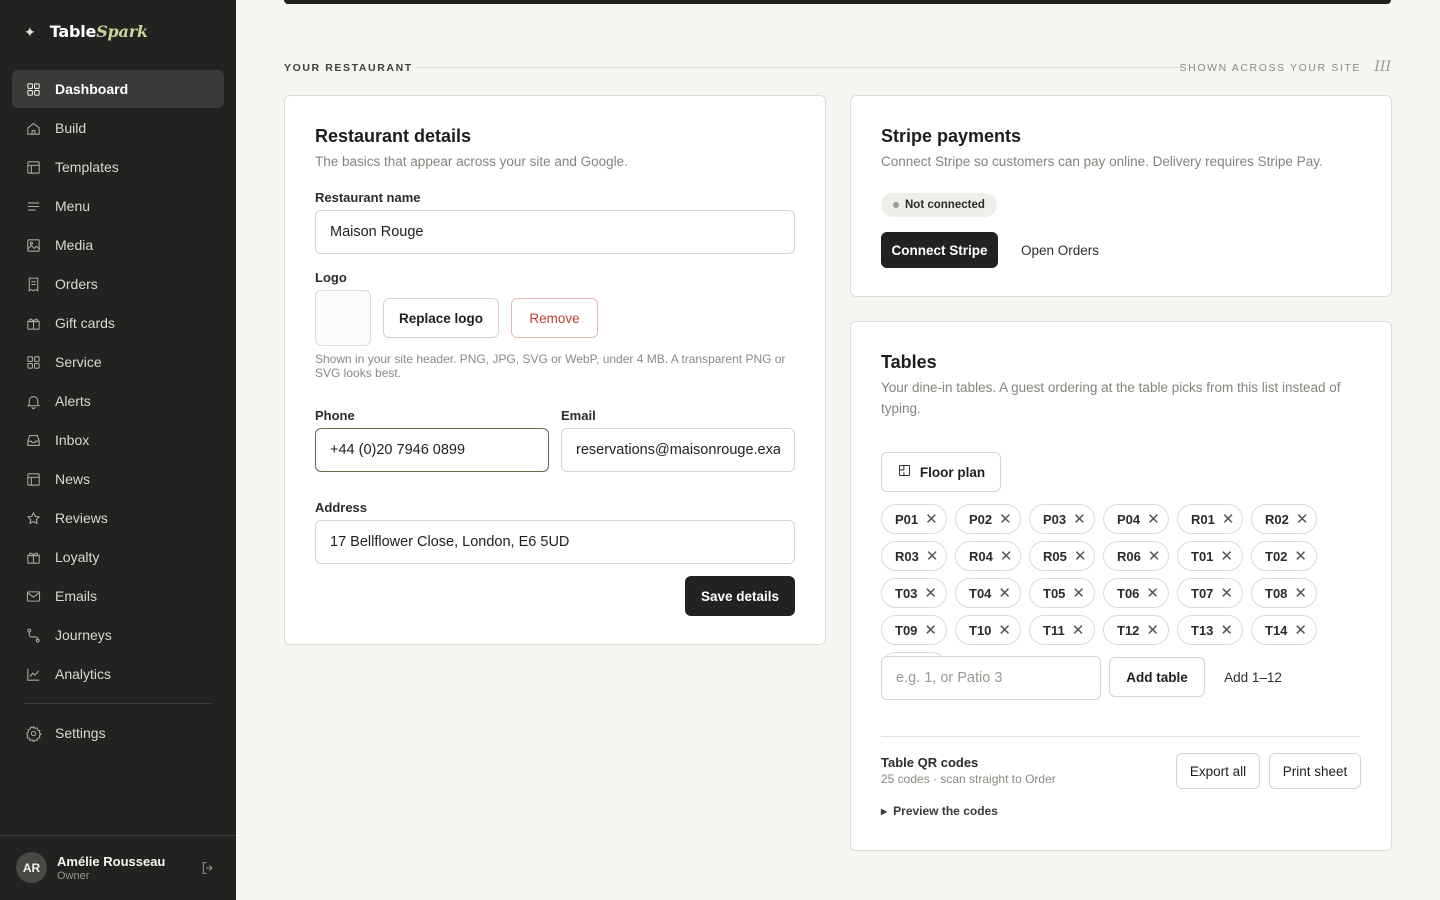  What do you see at coordinates (33, 284) in the screenshot?
I see `receipt-icon` at bounding box center [33, 284].